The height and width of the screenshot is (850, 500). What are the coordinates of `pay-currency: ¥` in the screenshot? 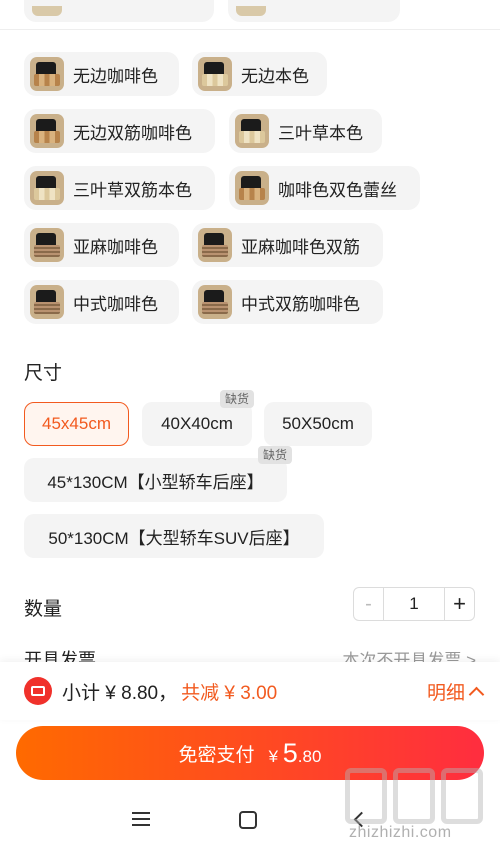 It's located at (273, 756).